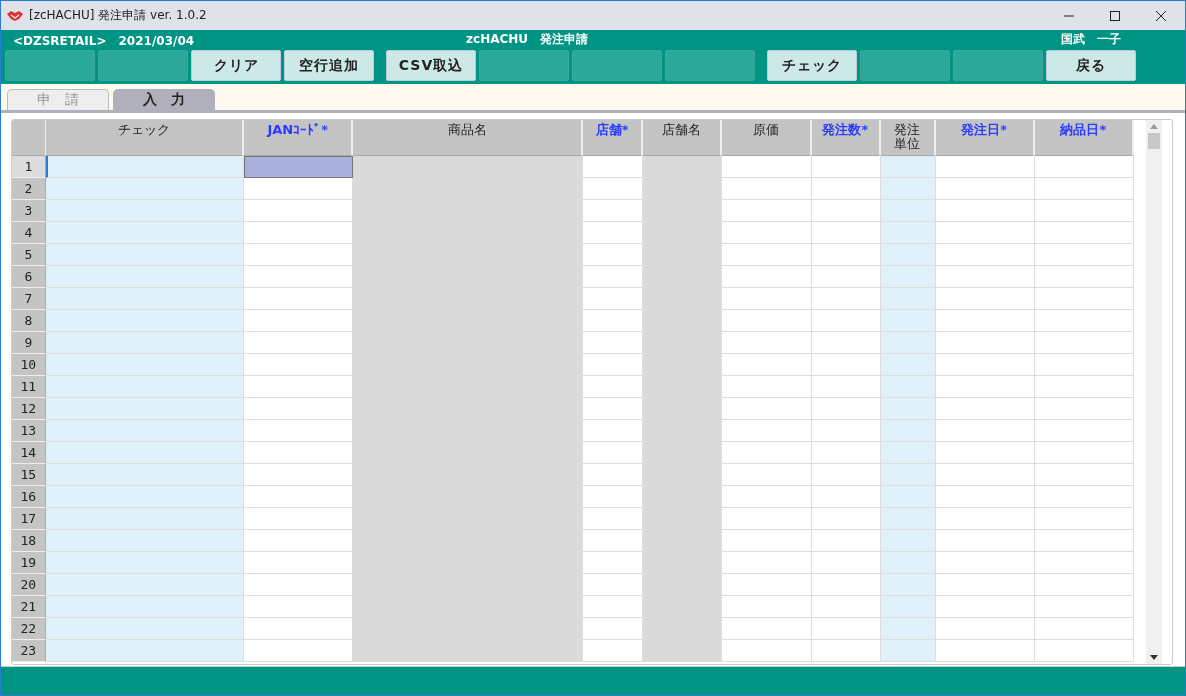 This screenshot has width=1186, height=696. I want to click on row-number: 10, so click(29, 365).